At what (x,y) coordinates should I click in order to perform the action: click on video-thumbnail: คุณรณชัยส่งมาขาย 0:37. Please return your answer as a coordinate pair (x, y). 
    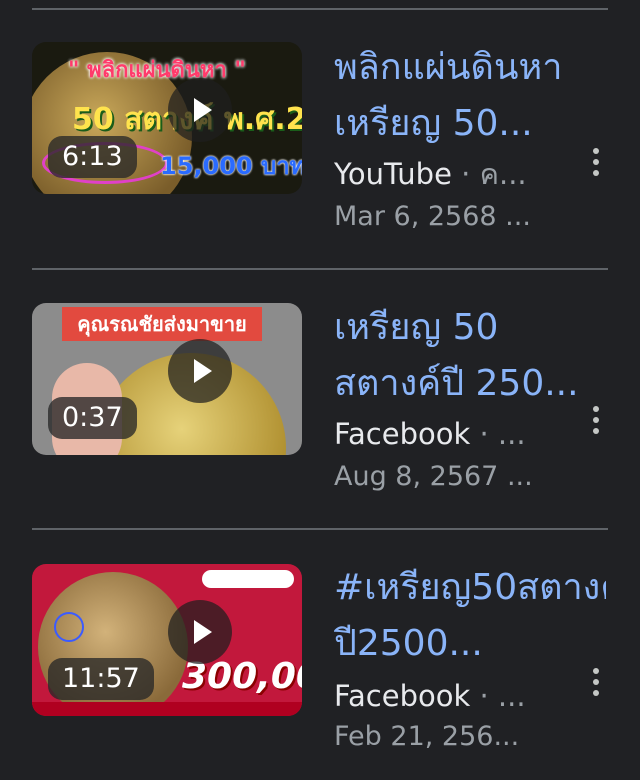
    Looking at the image, I should click on (167, 379).